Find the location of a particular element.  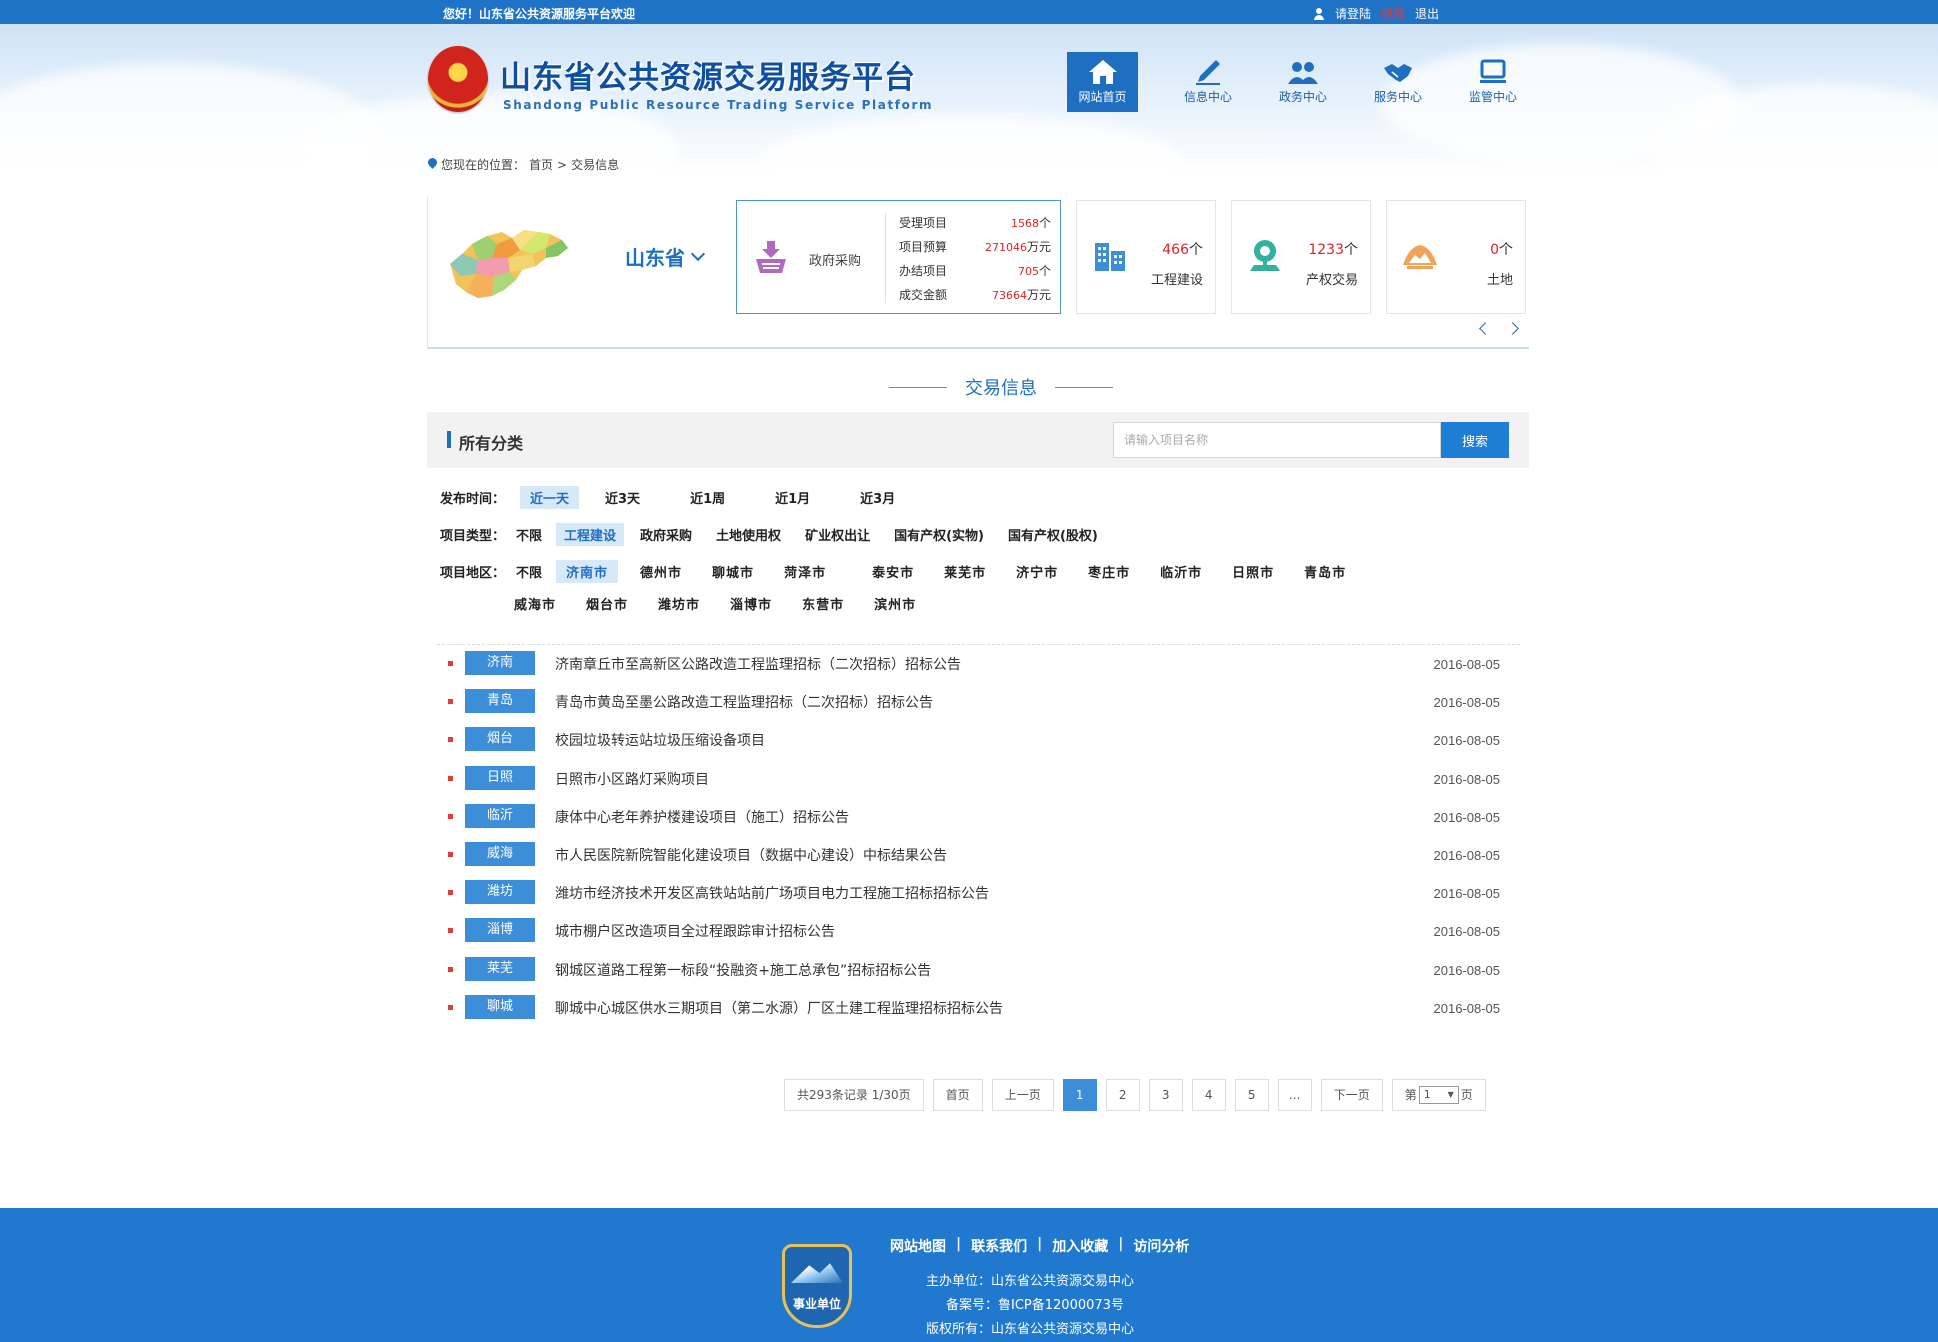

login-link: 请登陆 is located at coordinates (1353, 13).